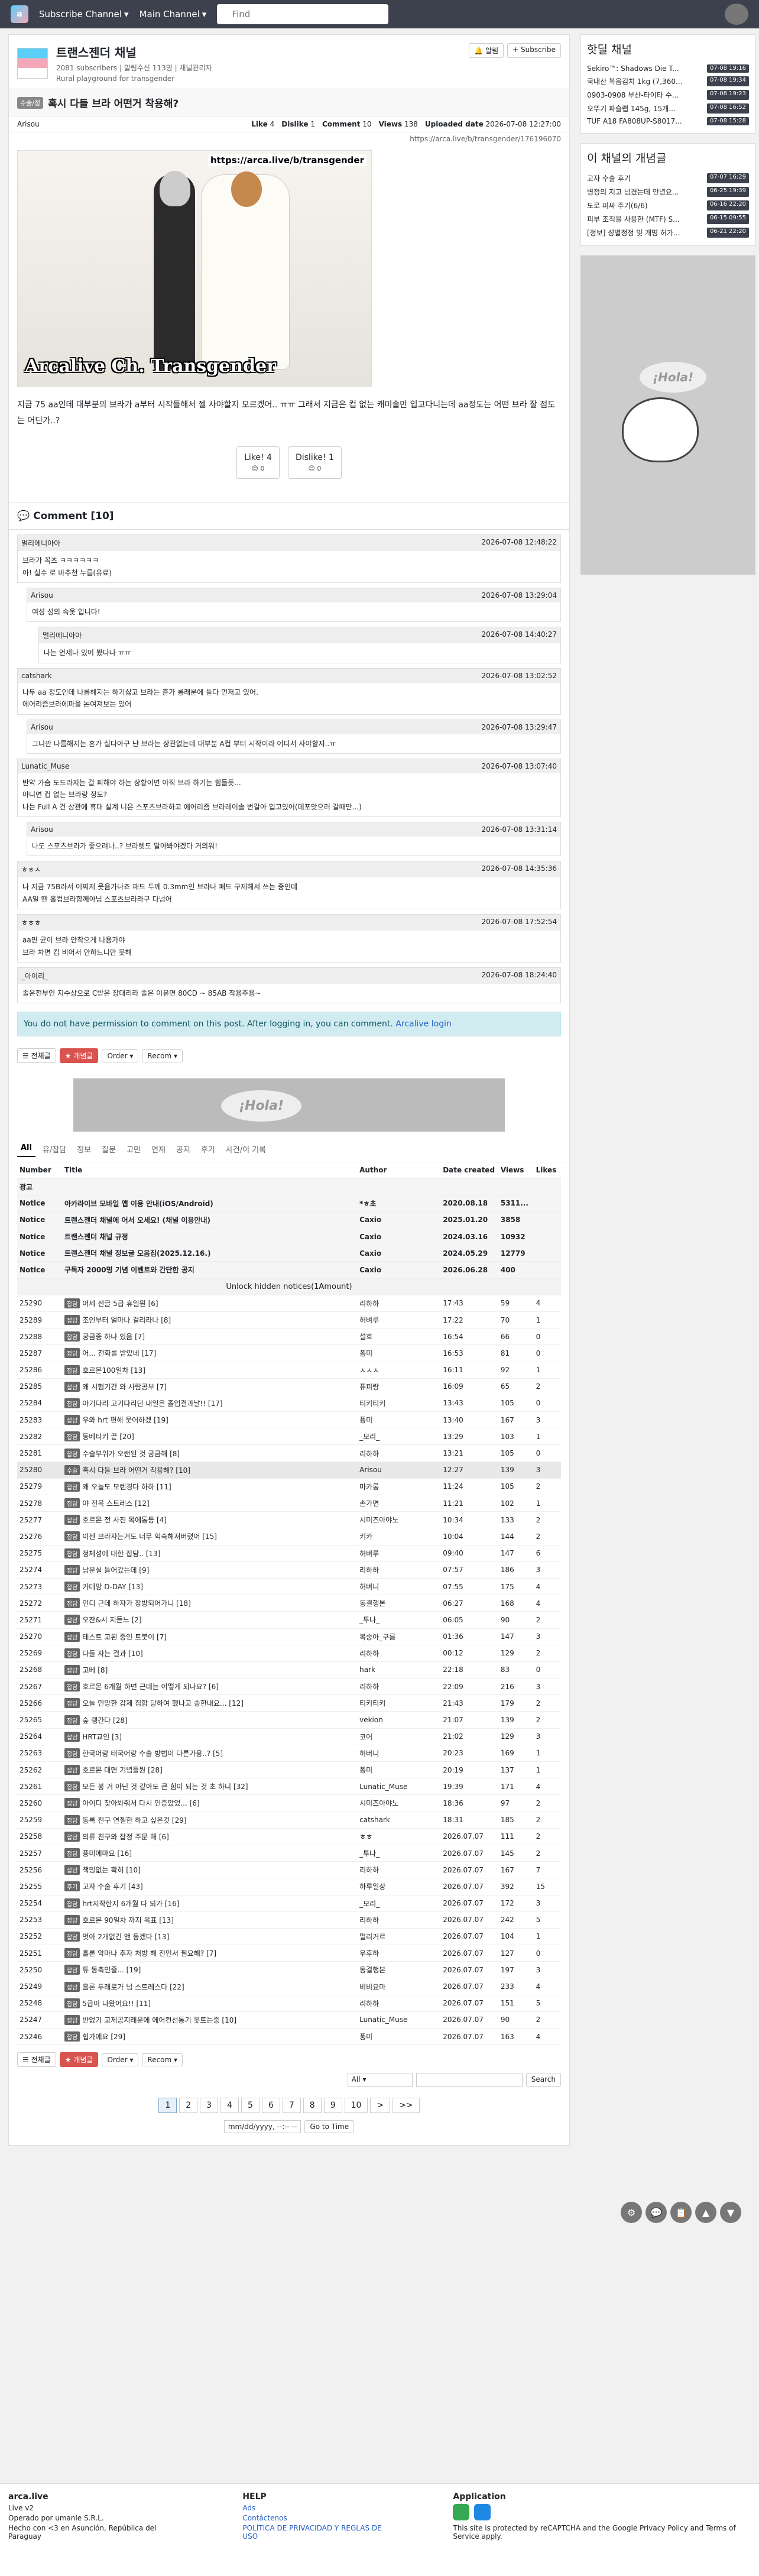  I want to click on post-title-link: 왜 오늘도 모렌경다 하하 [11], so click(126, 1487).